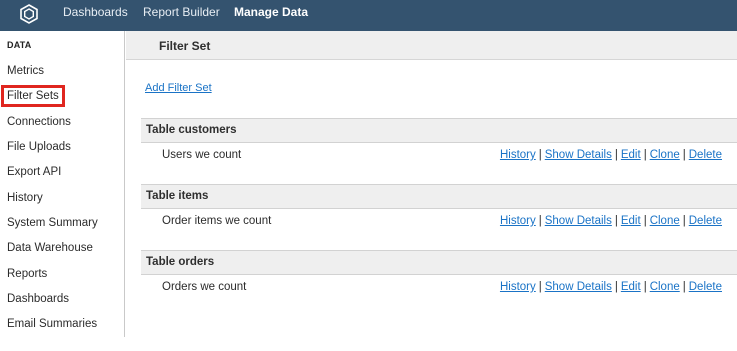  I want to click on sidebar-item-metrics: Metrics, so click(25, 71).